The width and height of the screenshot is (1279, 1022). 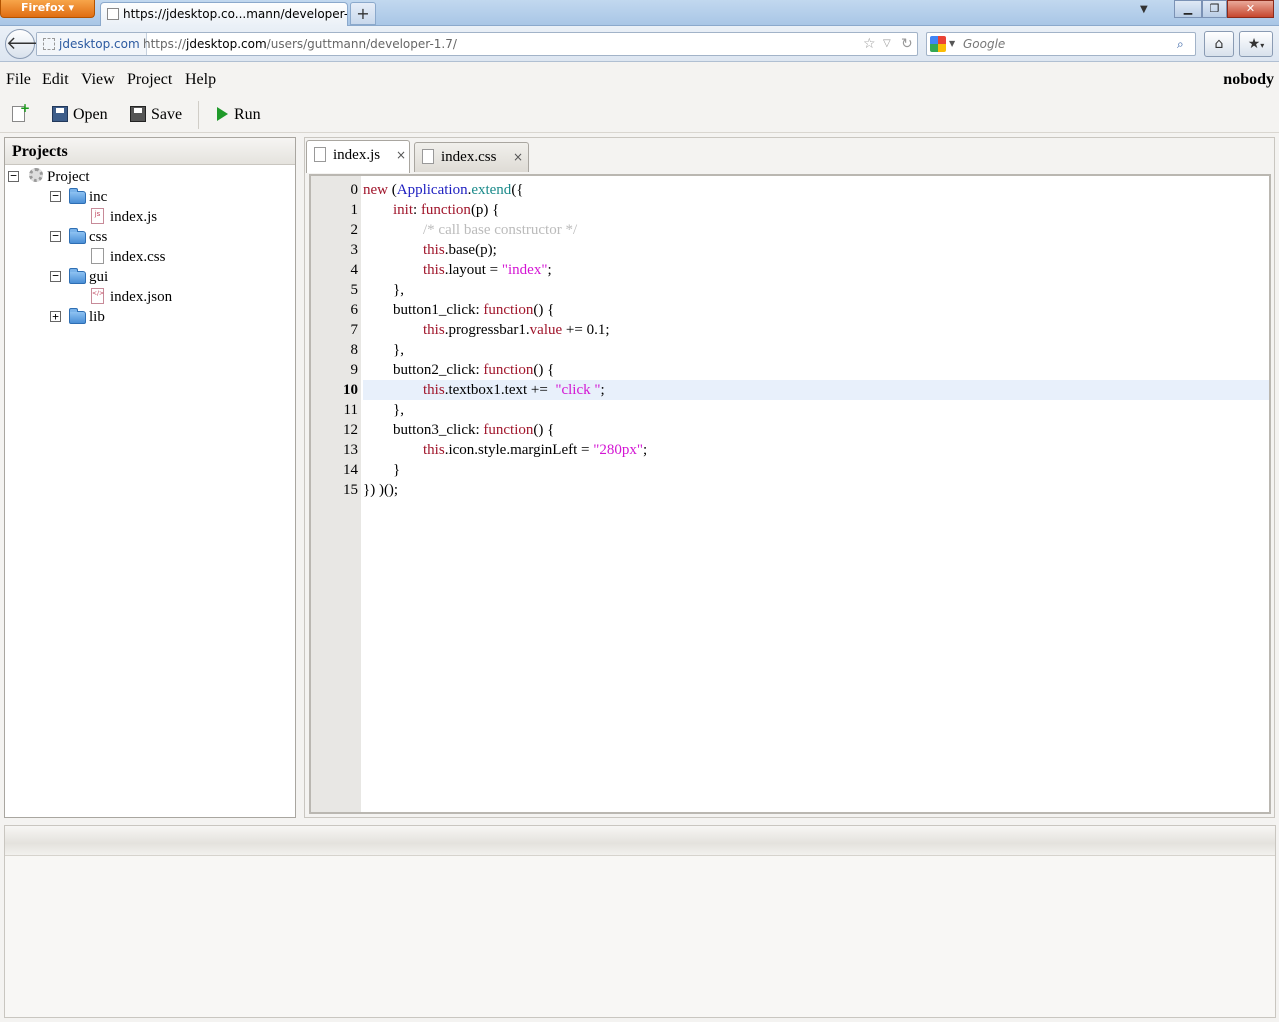 I want to click on expand-toggle: +, so click(x=55, y=316).